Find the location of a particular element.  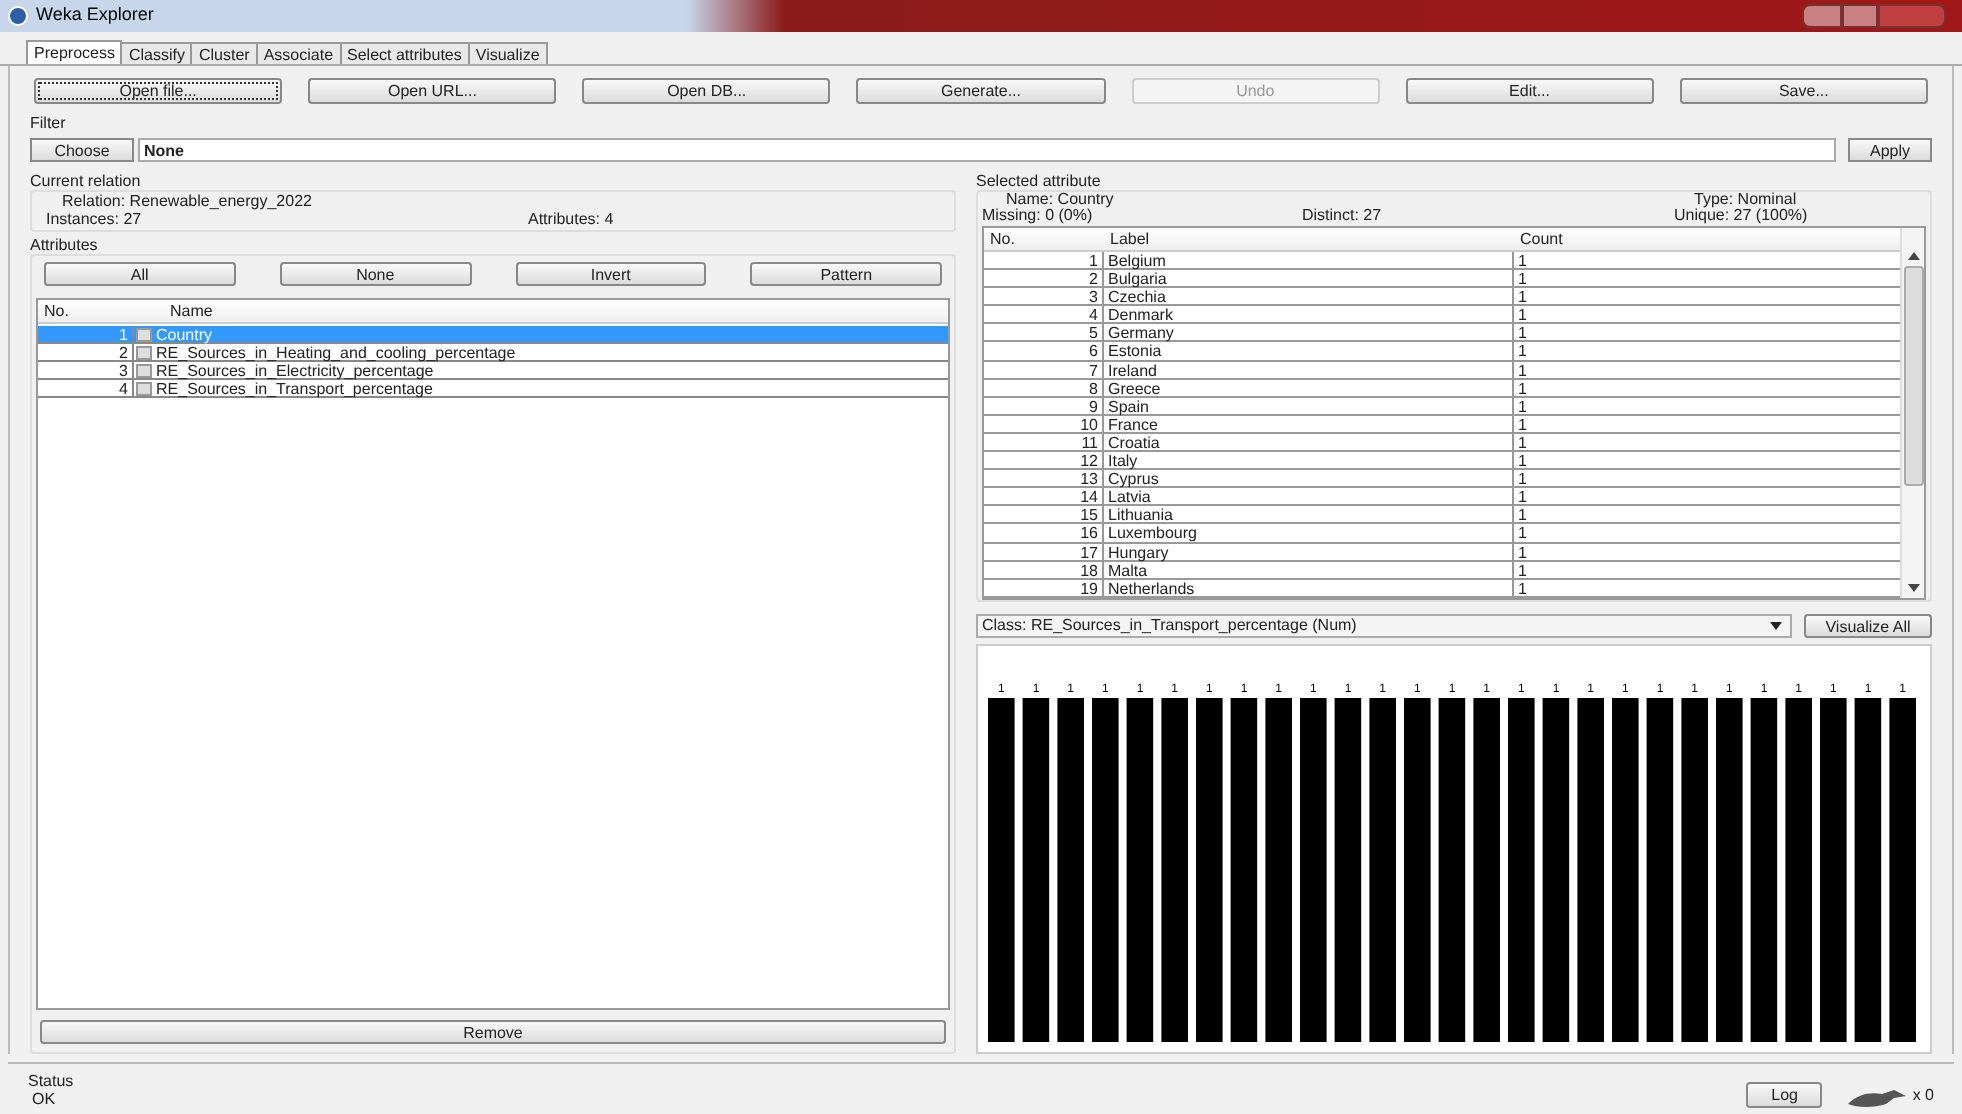

attribute-name: RE_Sources_in_Heating_and_cooling_percentage is located at coordinates (335, 352).